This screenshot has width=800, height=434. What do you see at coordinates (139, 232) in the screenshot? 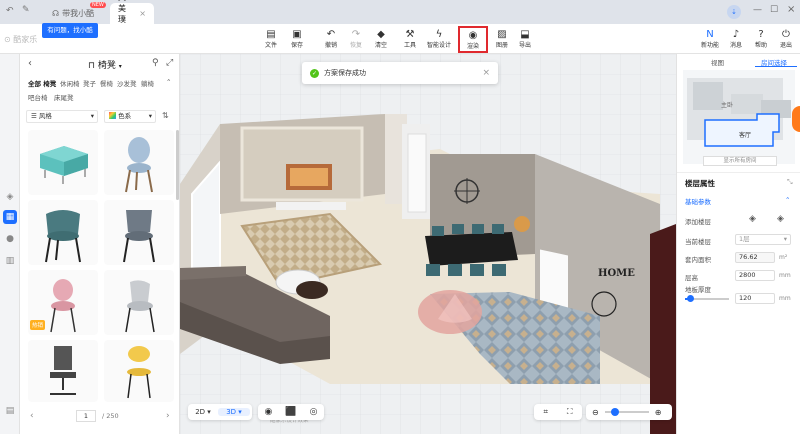
I see `product-chair-grey` at bounding box center [139, 232].